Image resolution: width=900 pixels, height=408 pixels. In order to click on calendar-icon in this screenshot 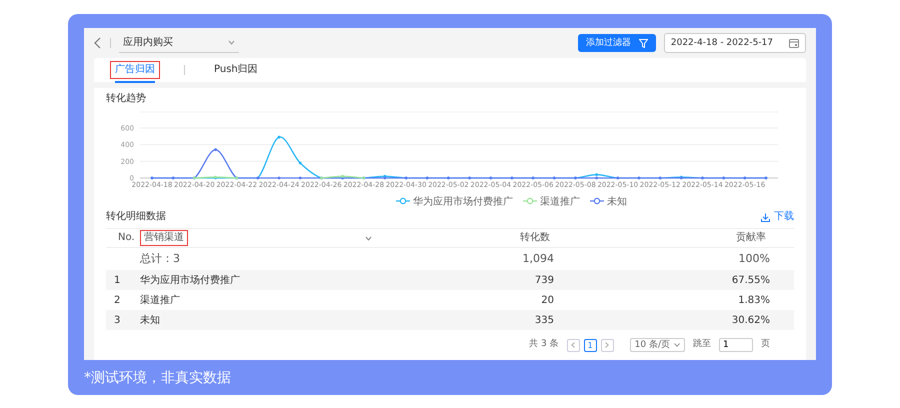, I will do `click(794, 43)`.